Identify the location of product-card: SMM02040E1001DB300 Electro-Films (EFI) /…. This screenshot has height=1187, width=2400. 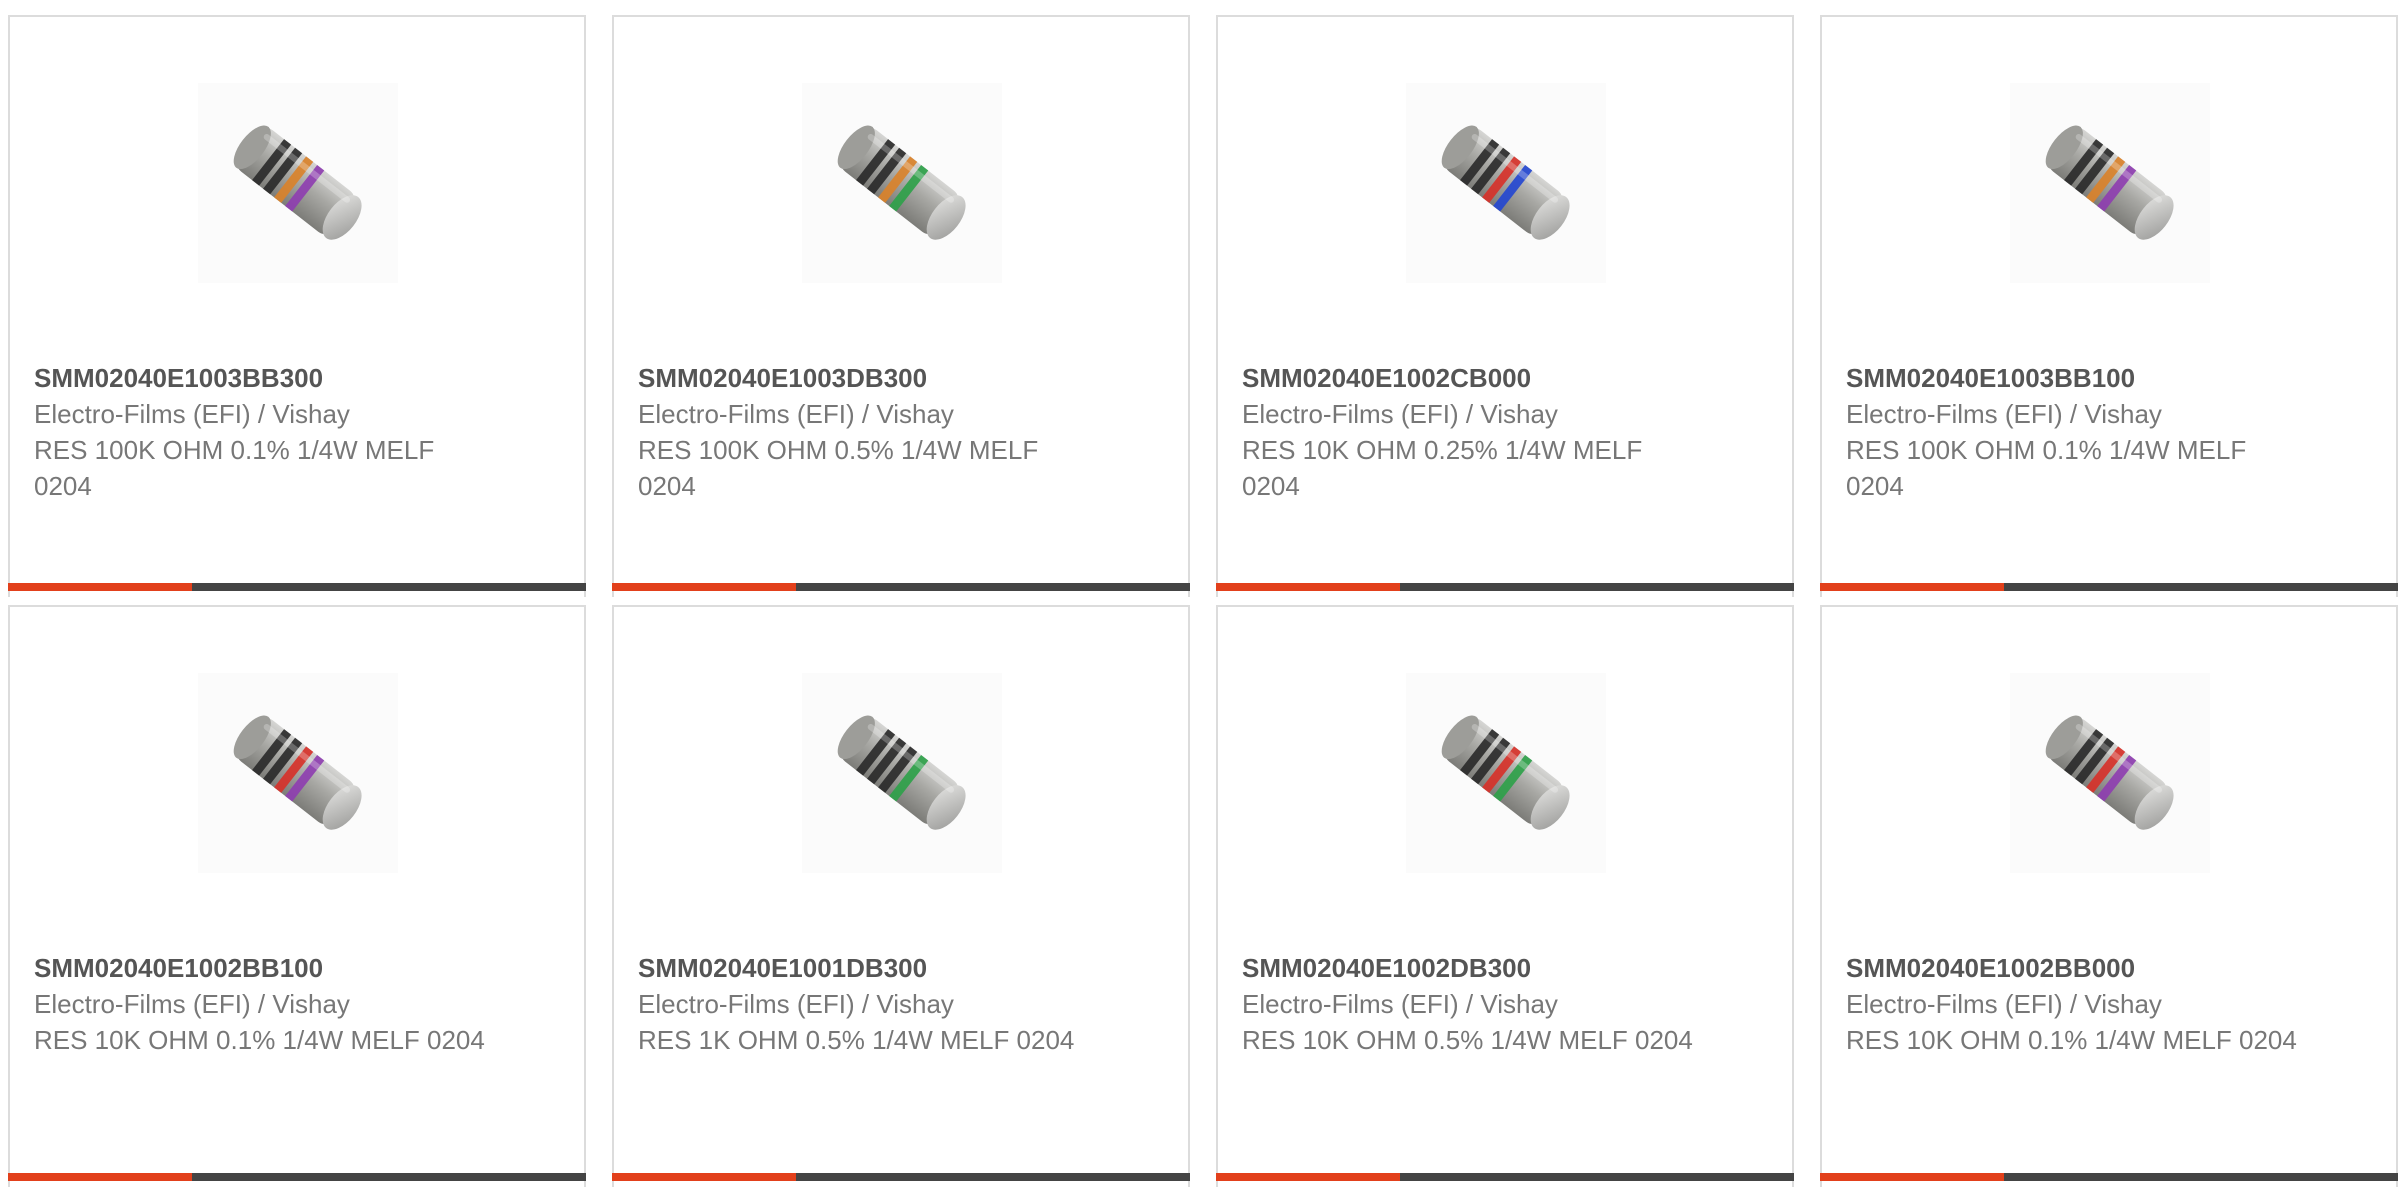
(901, 896).